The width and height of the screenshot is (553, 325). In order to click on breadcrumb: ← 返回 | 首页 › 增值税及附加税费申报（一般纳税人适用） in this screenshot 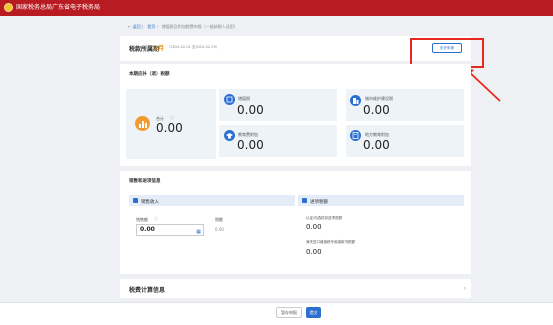, I will do `click(183, 26)`.